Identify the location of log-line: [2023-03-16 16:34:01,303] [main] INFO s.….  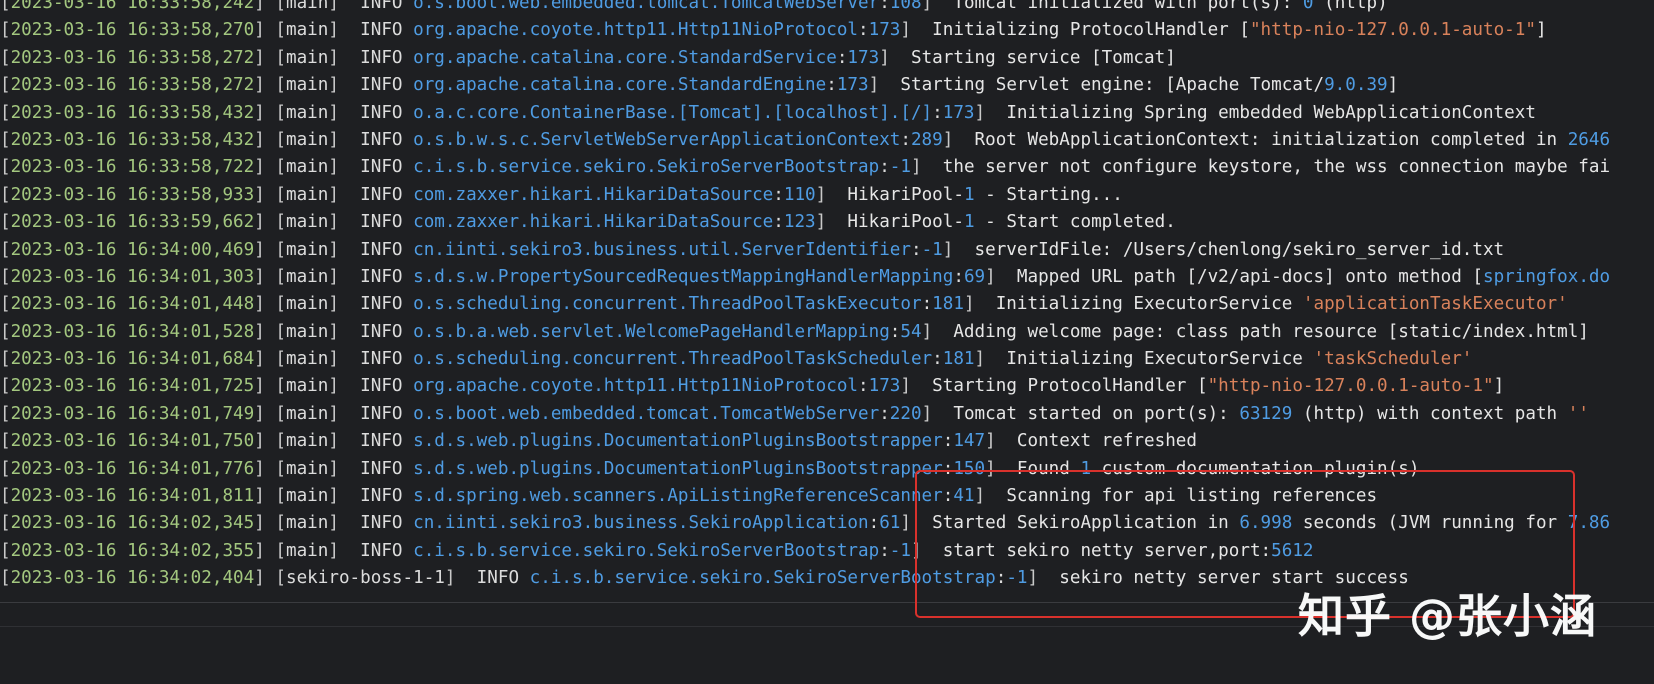
(827, 277).